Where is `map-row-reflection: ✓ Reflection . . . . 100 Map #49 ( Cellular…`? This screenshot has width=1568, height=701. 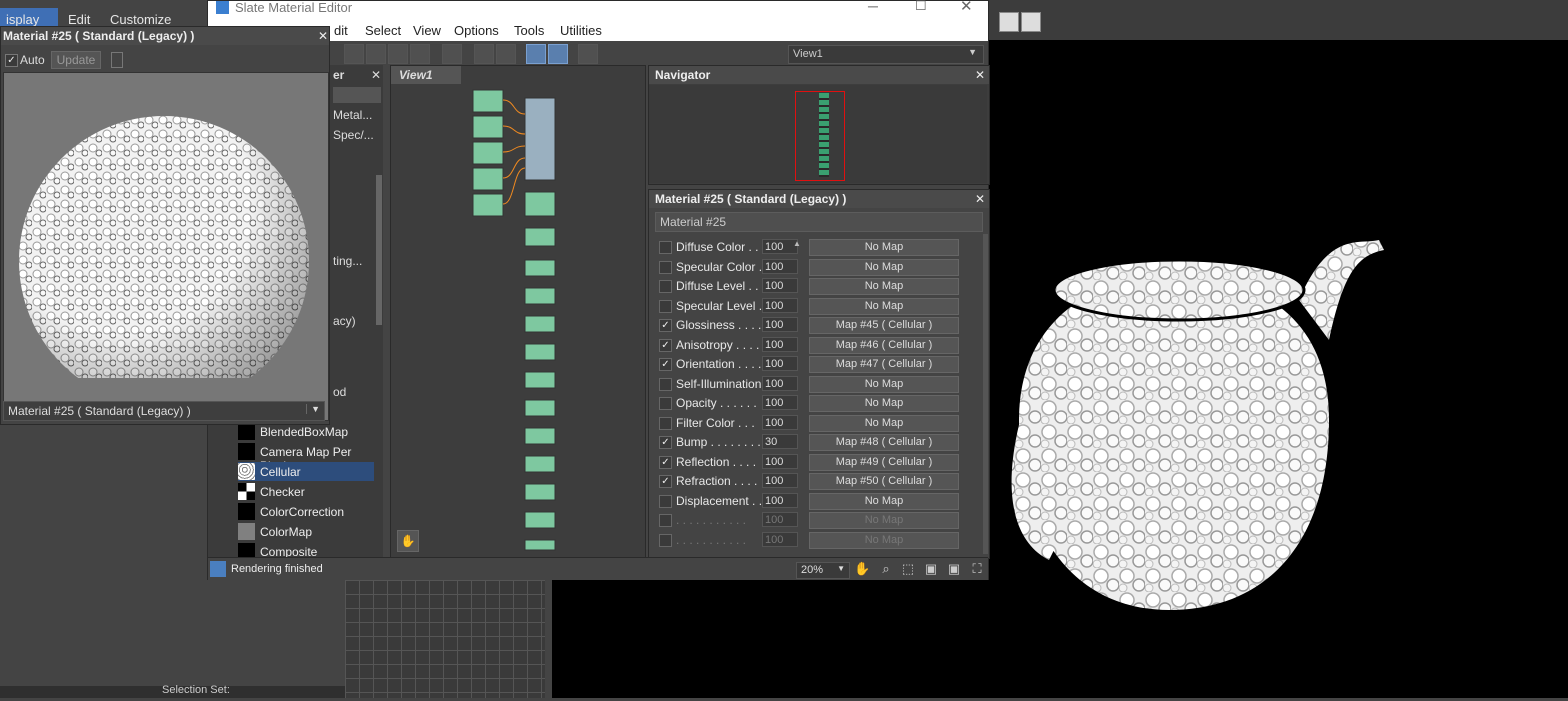
map-row-reflection: ✓ Reflection . . . . 100 Map #49 ( Cellular… is located at coordinates (809, 462).